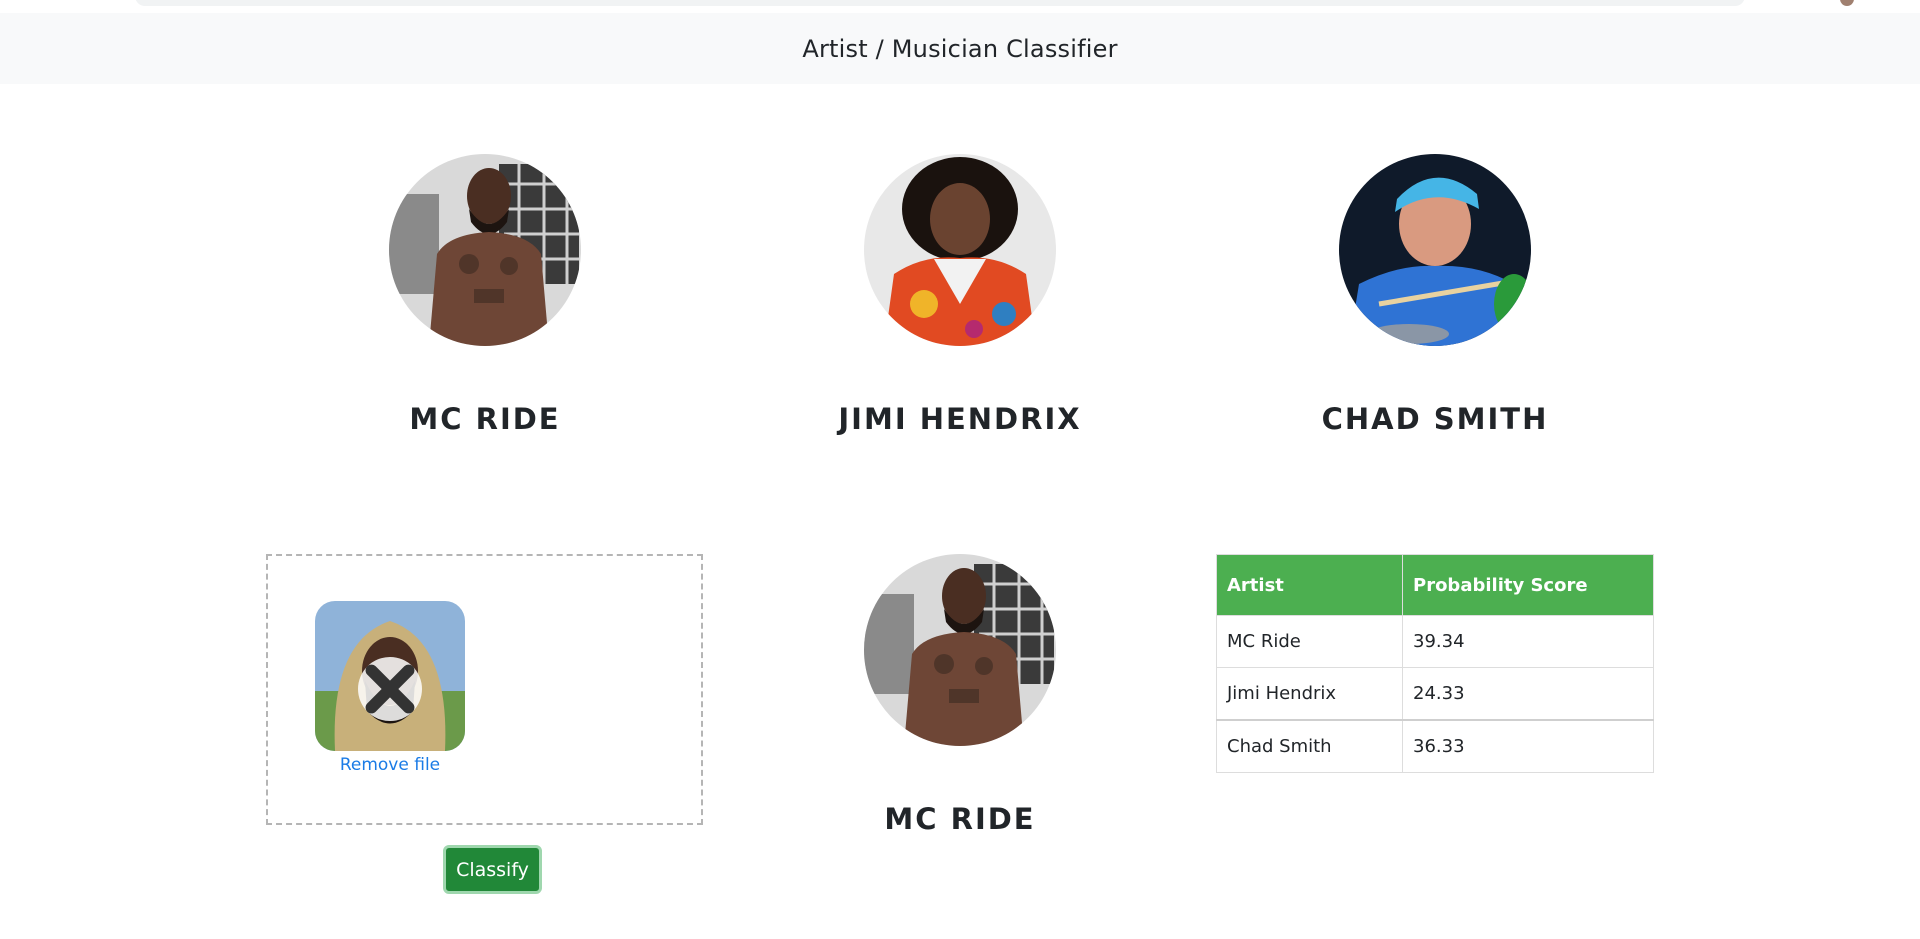 The height and width of the screenshot is (939, 1920). I want to click on cell-artist: MC Ride, so click(1309, 641).